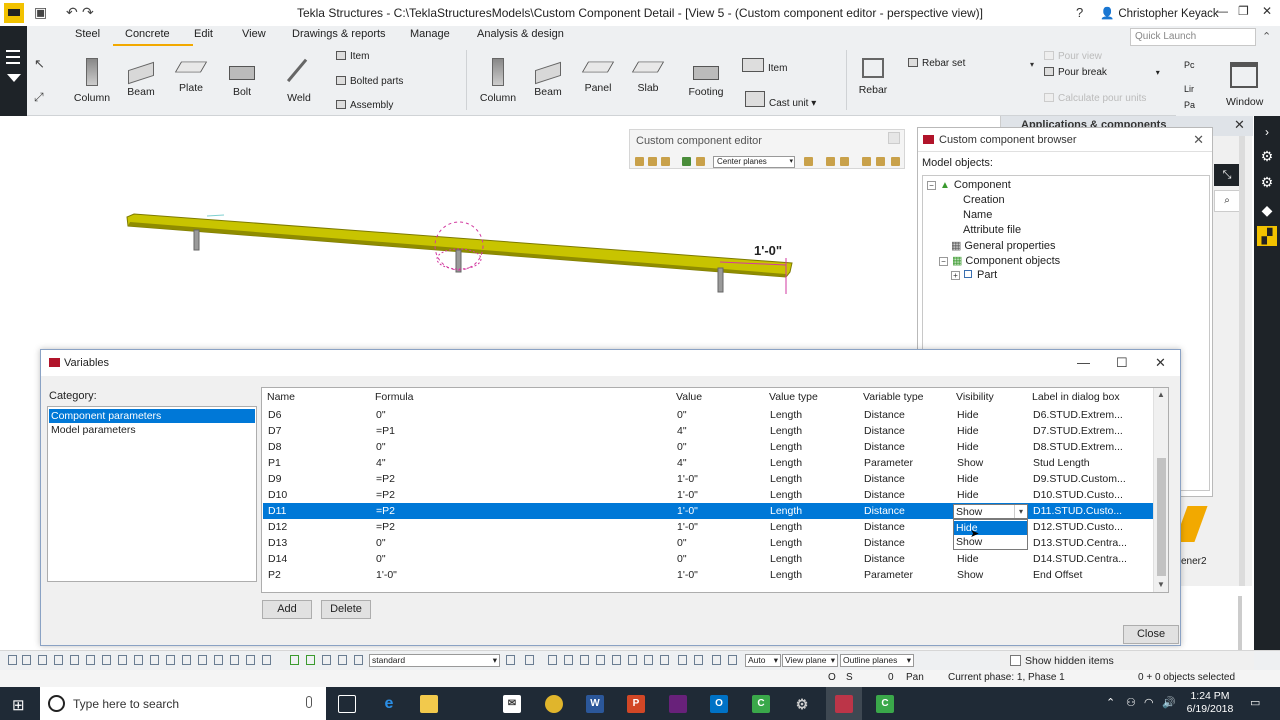 Image resolution: width=1280 pixels, height=720 pixels. What do you see at coordinates (977, 215) in the screenshot?
I see `tree-node-name: Name` at bounding box center [977, 215].